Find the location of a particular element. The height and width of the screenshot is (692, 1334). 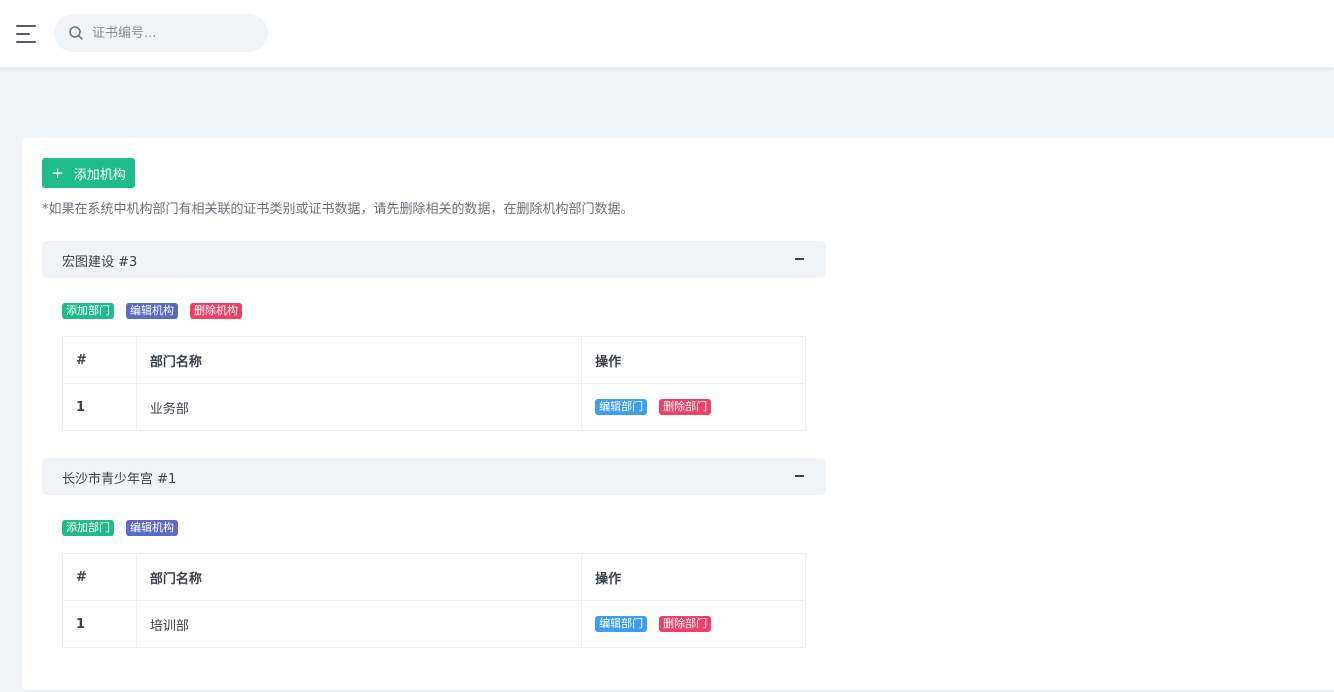

department-table: # 部门名称 操作 1 业务部 编辑部门 删除部门 is located at coordinates (434, 383).